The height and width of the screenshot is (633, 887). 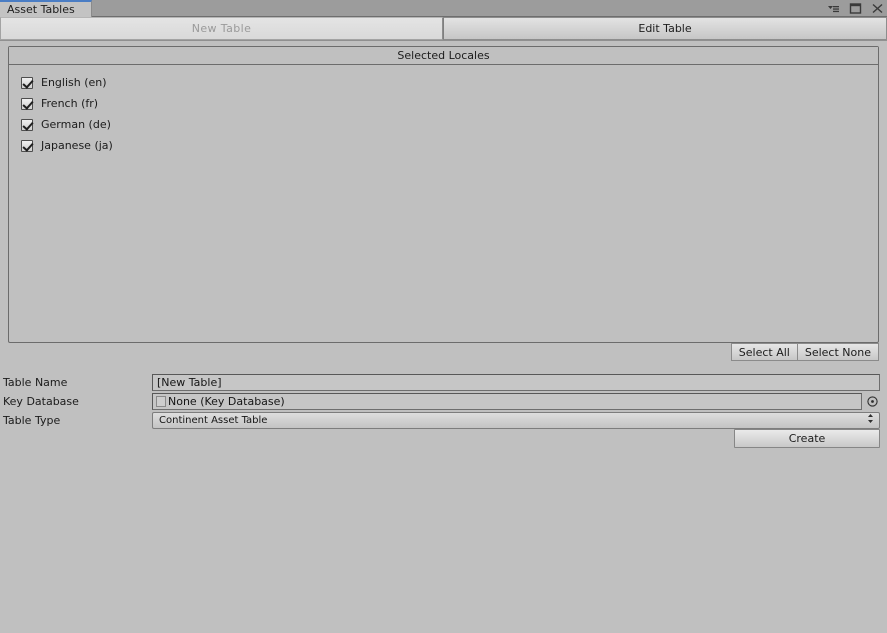 I want to click on maximize-icon, so click(x=855, y=8).